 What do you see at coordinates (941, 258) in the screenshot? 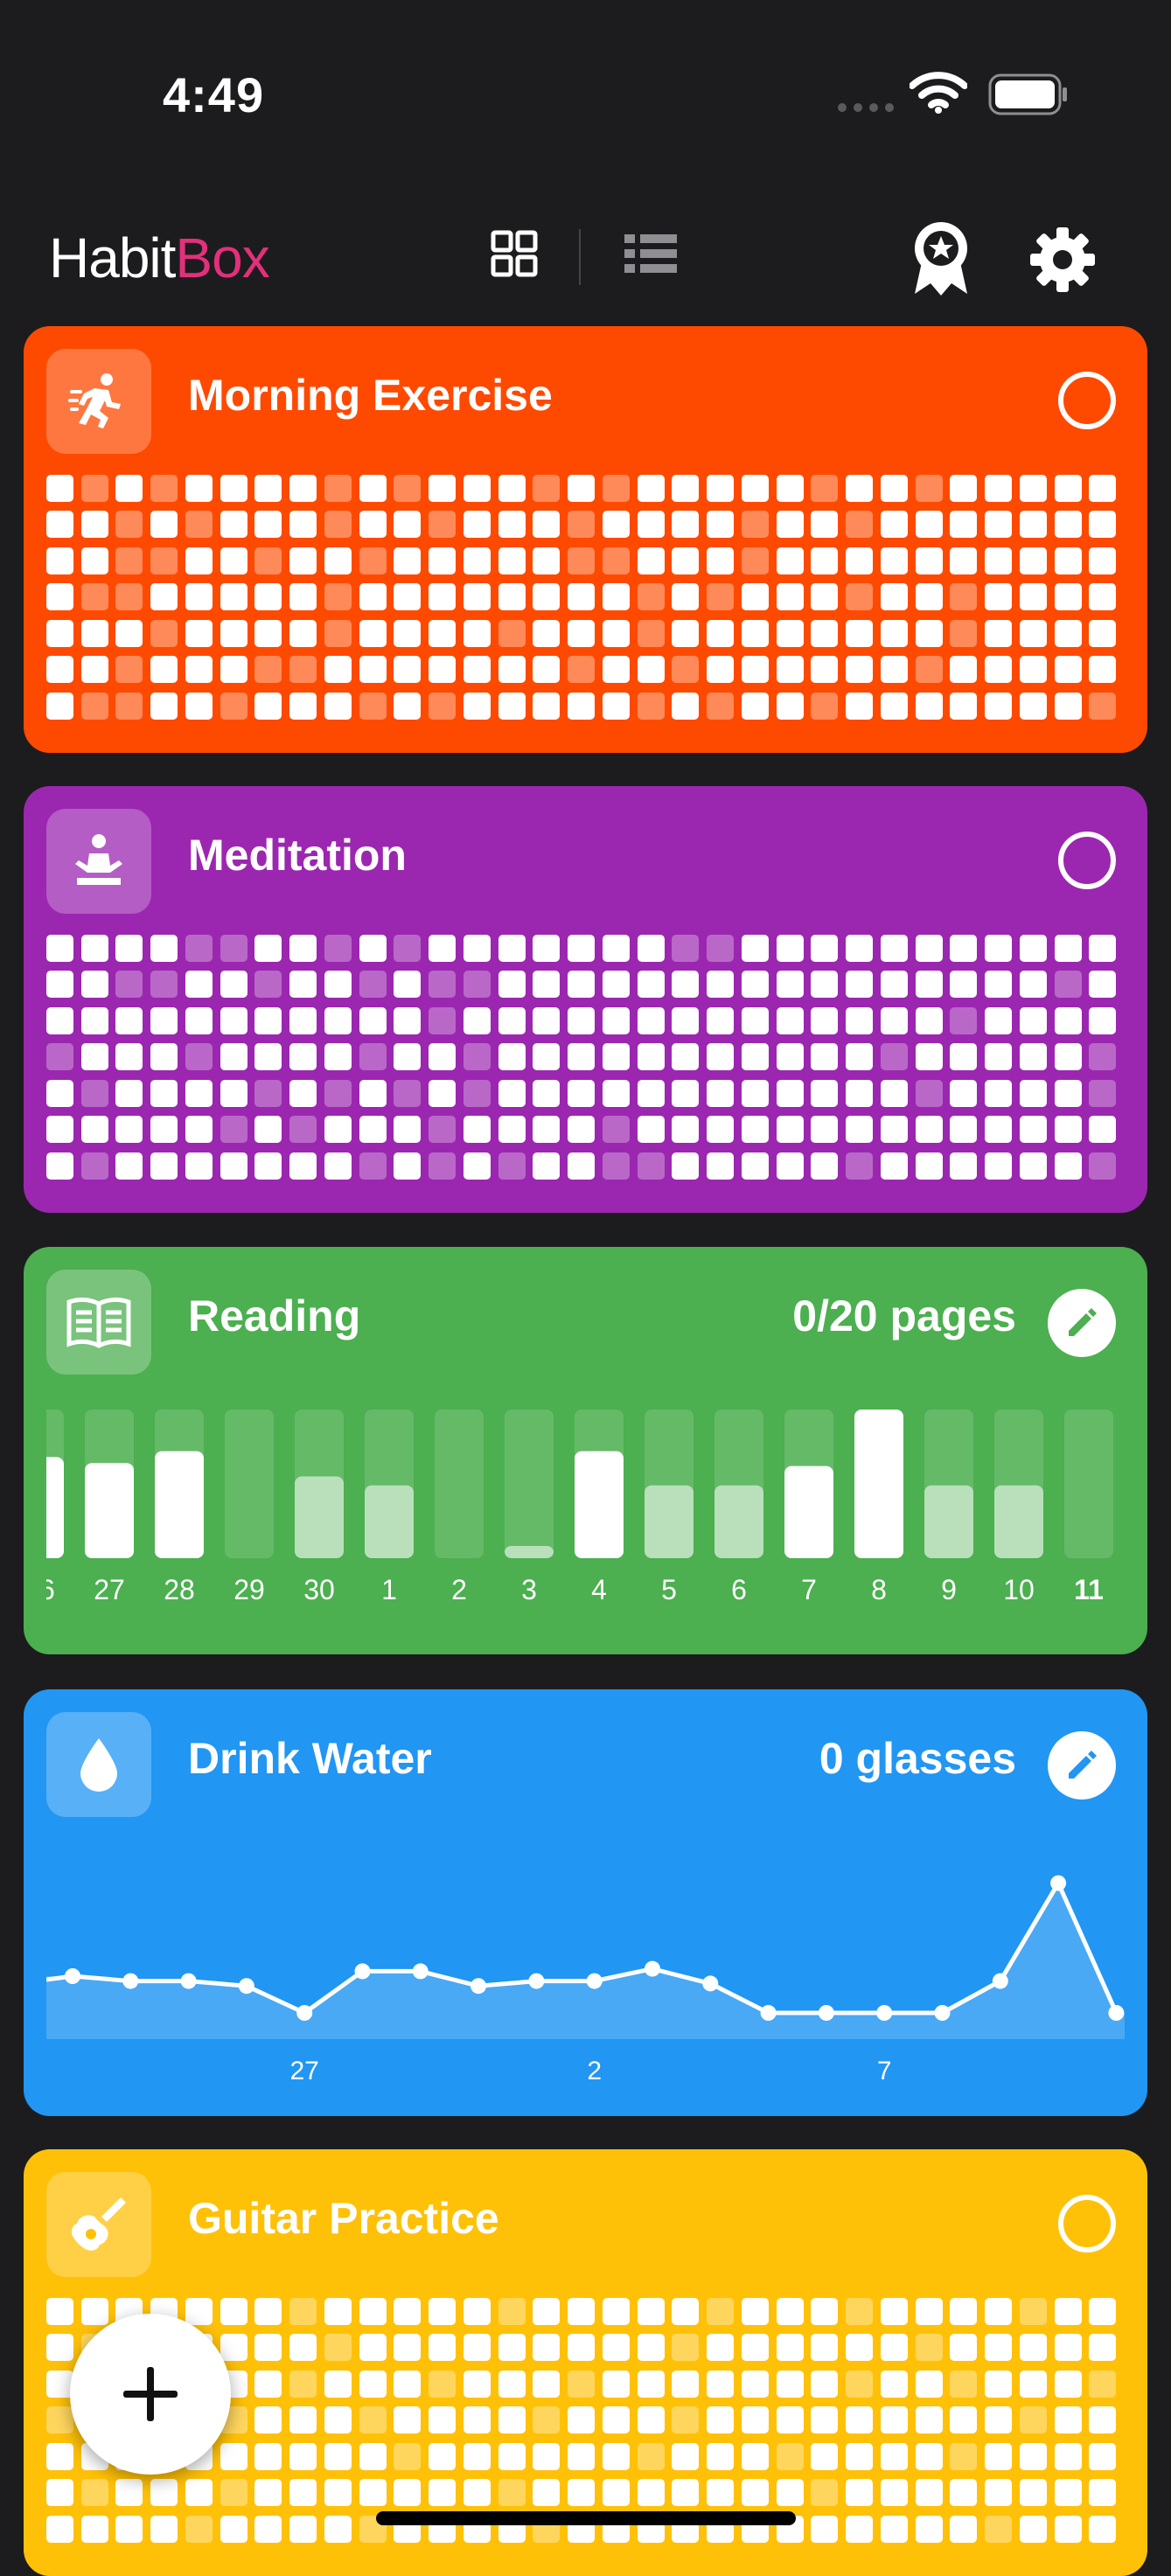
I see `award-icon` at bounding box center [941, 258].